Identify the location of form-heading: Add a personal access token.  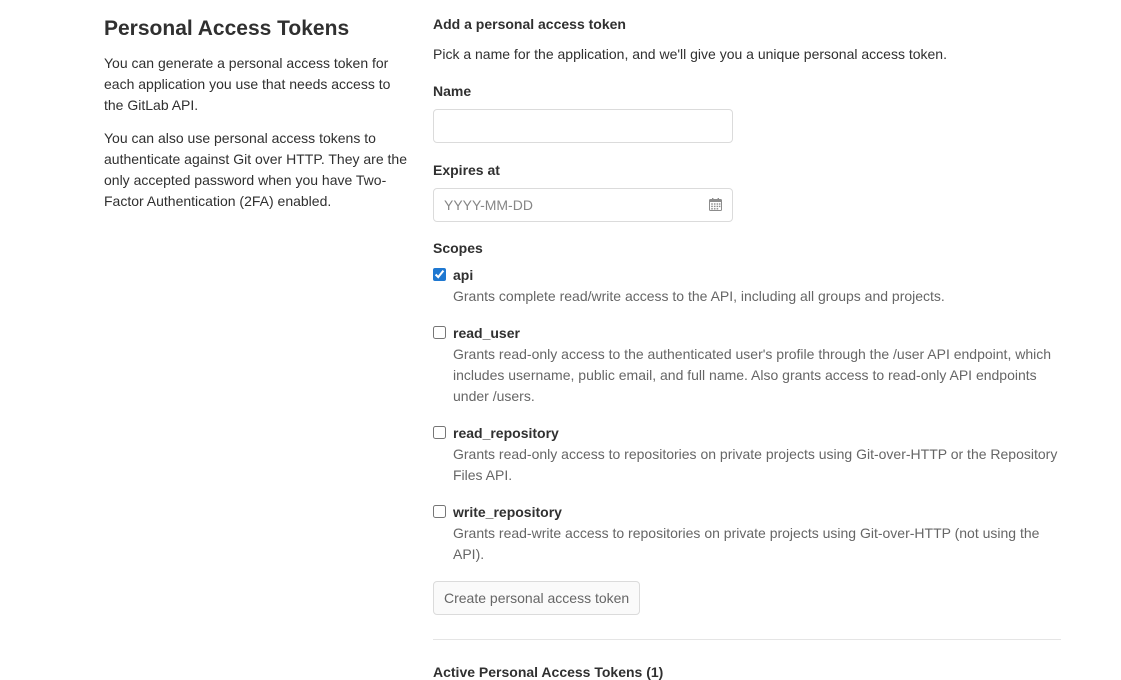
(529, 24).